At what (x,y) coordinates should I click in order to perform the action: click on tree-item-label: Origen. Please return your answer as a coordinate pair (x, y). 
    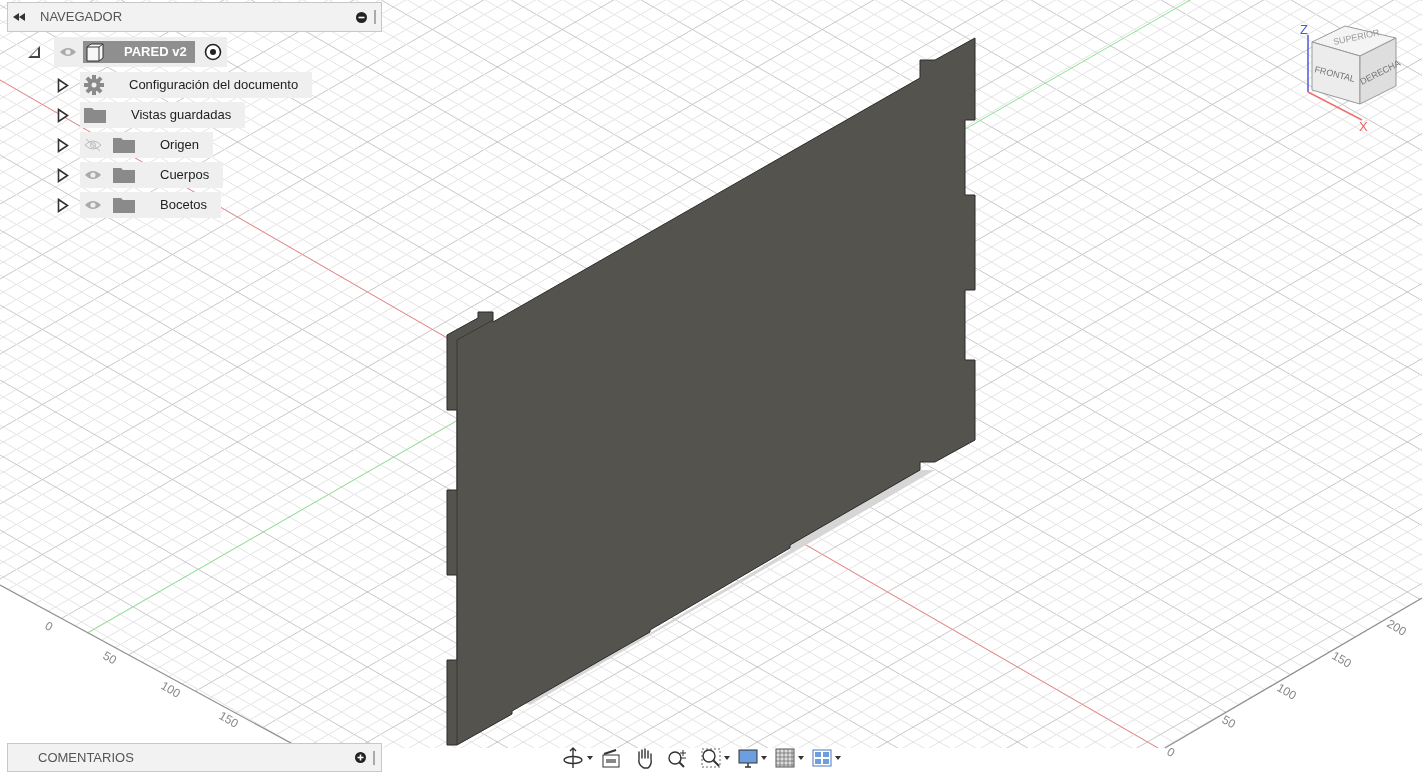
    Looking at the image, I should click on (180, 145).